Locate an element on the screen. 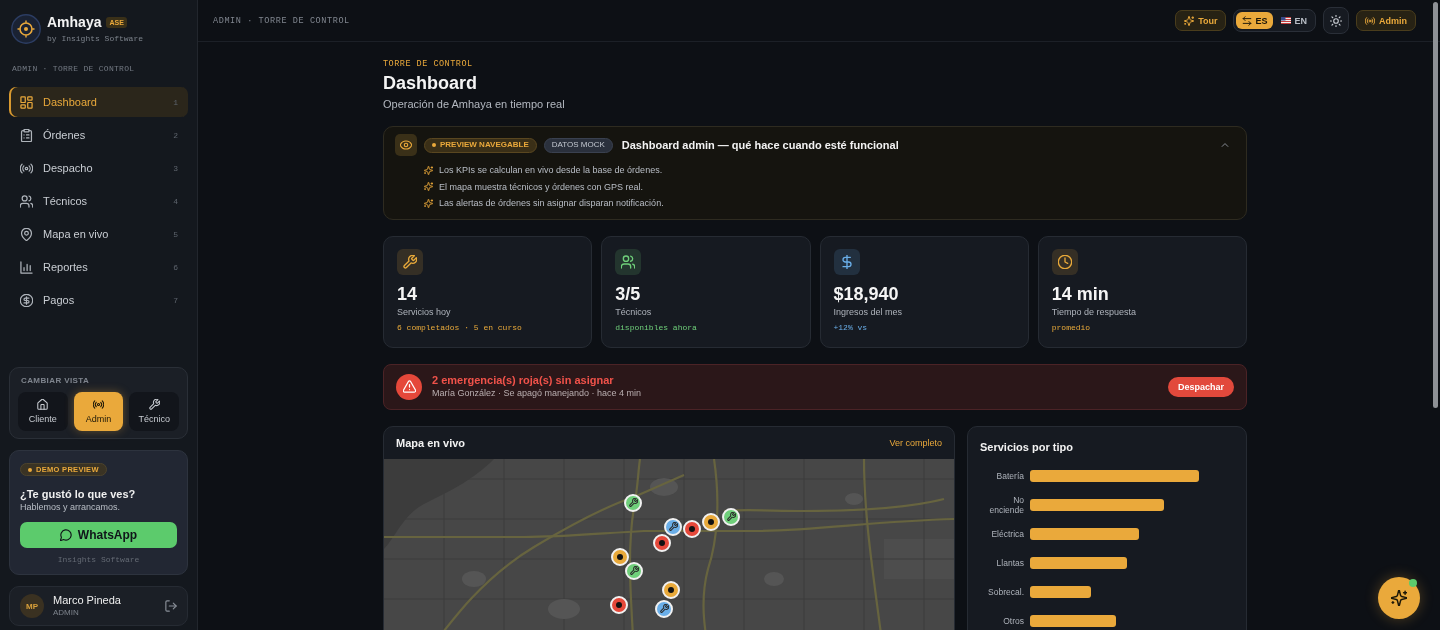  nav-item: Dashboard 1 is located at coordinates (98, 102).